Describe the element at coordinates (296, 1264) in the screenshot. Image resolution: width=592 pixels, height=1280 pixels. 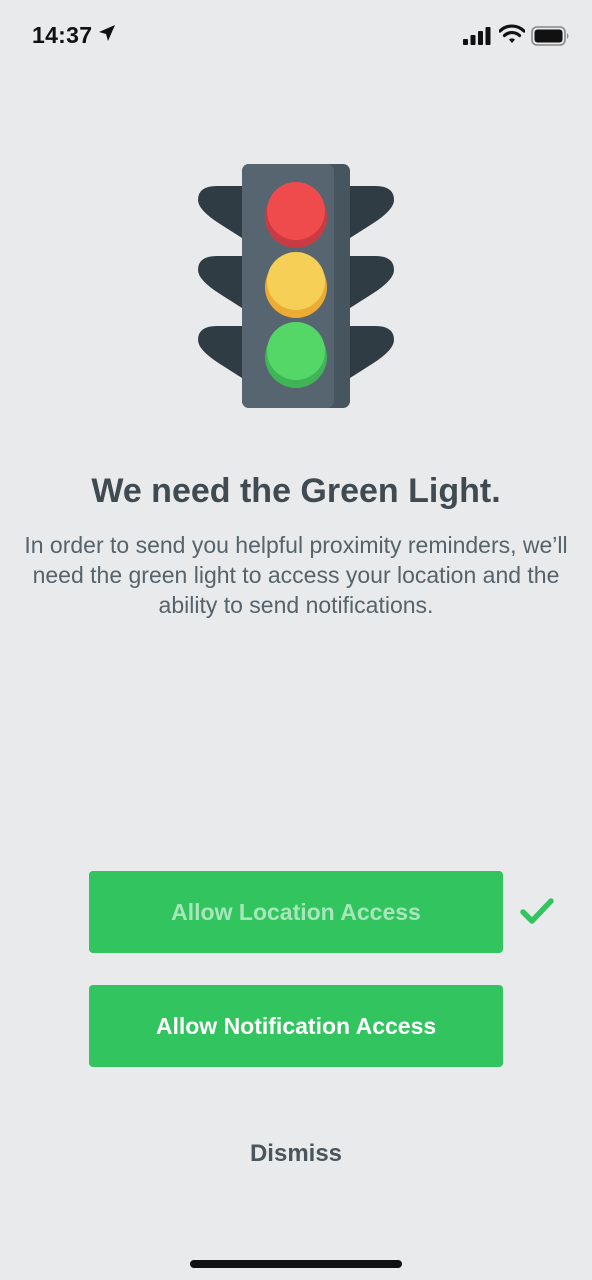
I see `home-indicator` at that location.